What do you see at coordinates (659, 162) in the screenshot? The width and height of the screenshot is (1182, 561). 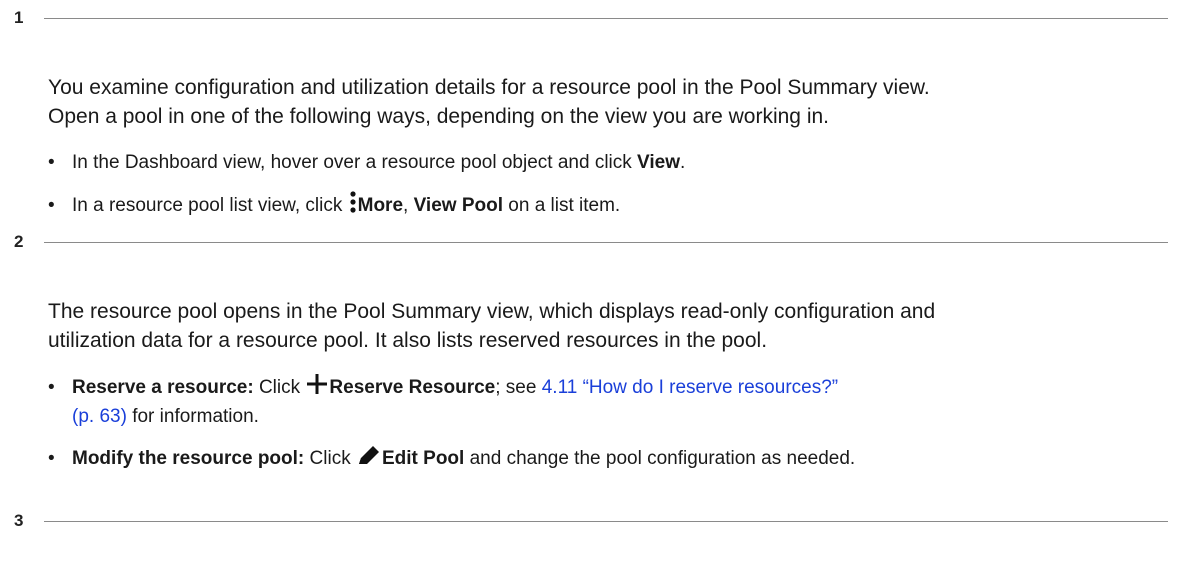 I see `view-action-label: View` at bounding box center [659, 162].